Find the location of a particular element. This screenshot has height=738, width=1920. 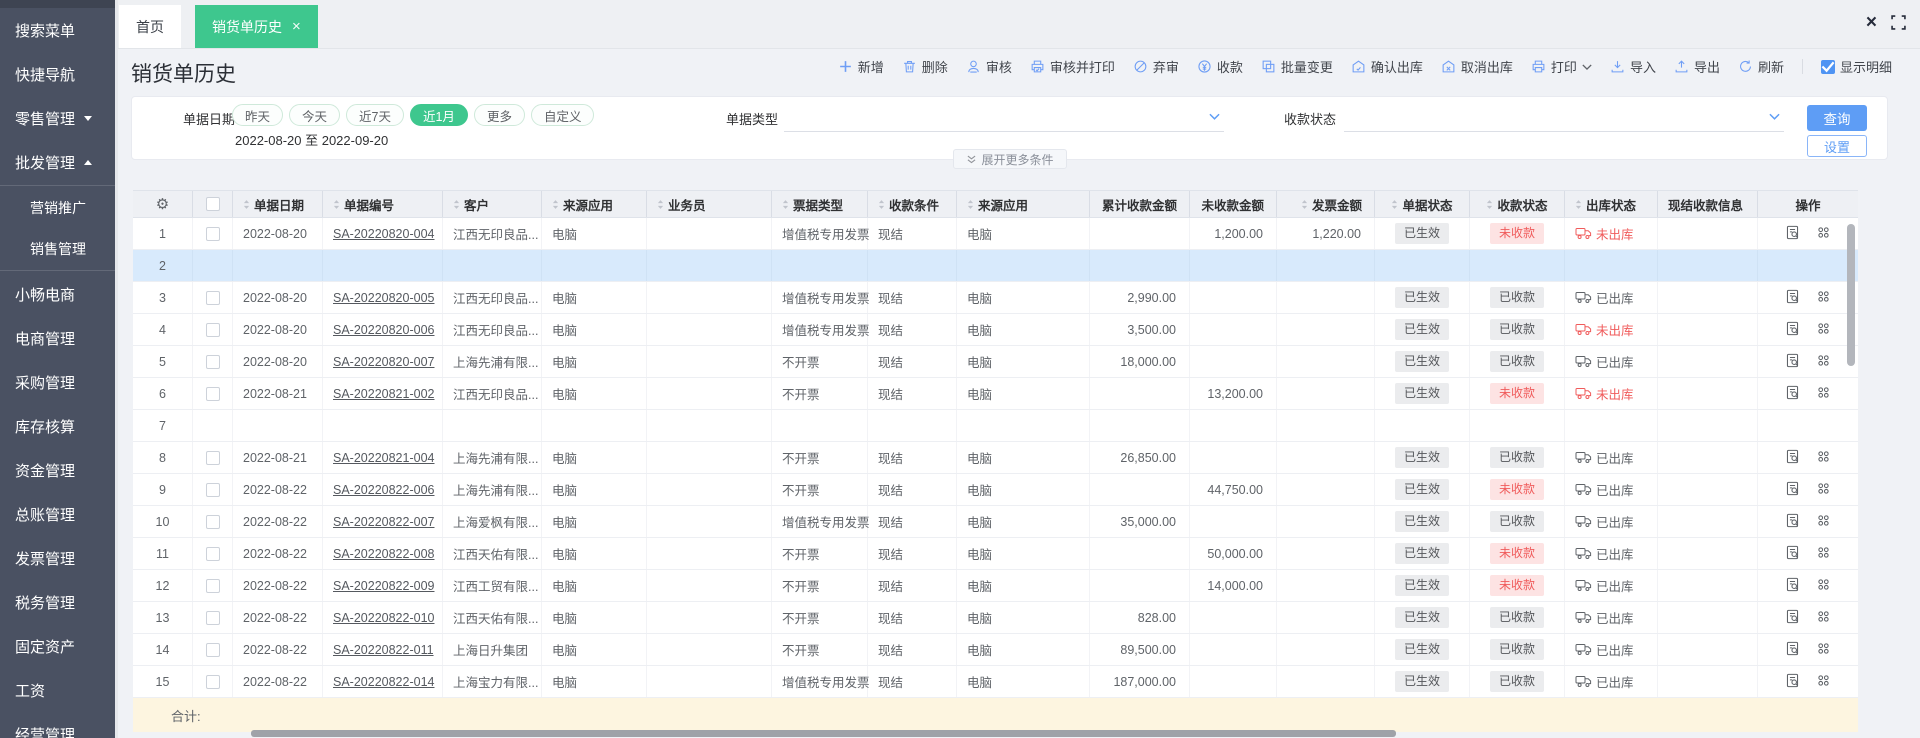

batch-change-button: 批量变更 is located at coordinates (1297, 66).